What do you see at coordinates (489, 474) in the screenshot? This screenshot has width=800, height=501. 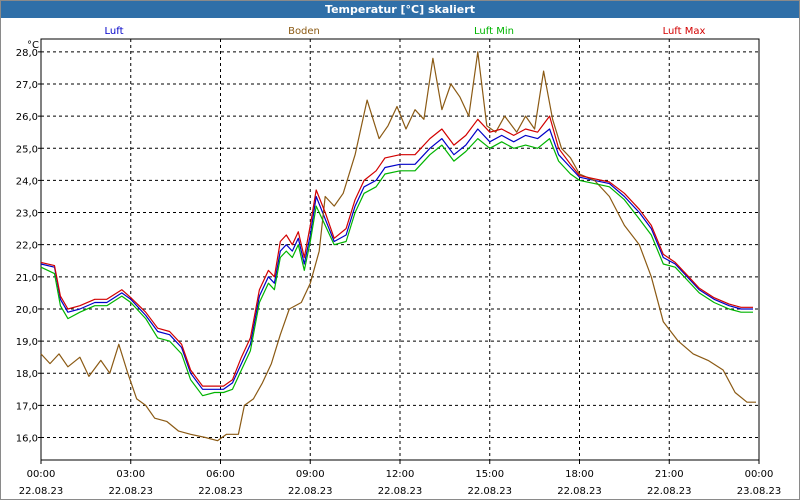 I see `x-tick-time: 15:00` at bounding box center [489, 474].